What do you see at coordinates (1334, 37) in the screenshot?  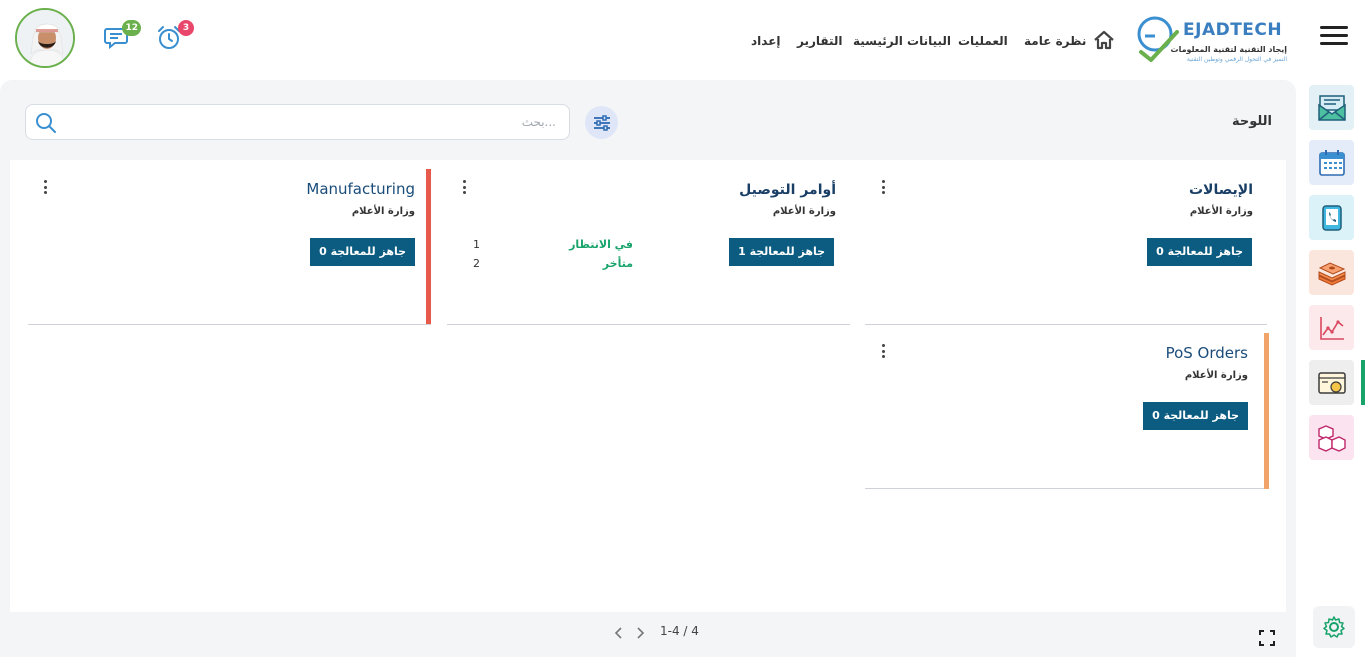 I see `menu-toggle-icon` at bounding box center [1334, 37].